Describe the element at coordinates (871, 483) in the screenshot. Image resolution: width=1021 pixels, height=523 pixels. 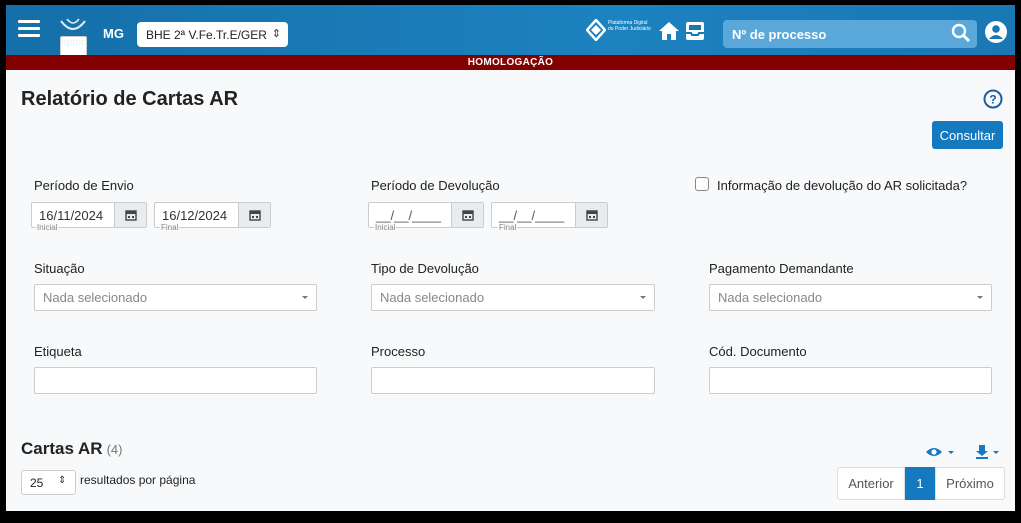
I see `pagination-prev: Anterior` at that location.